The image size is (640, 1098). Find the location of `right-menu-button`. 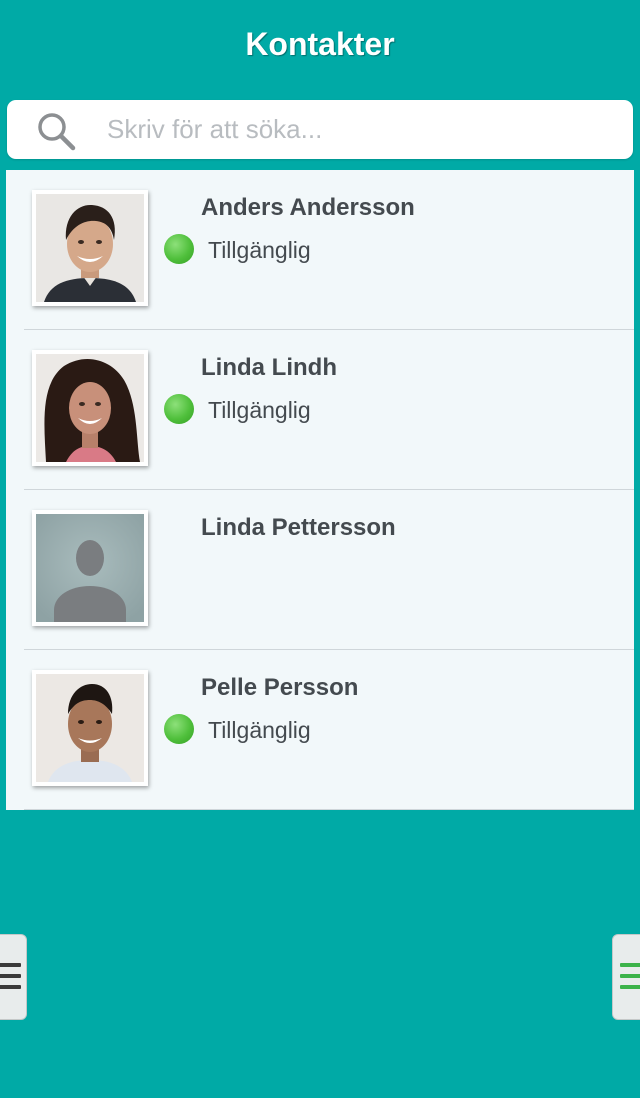

right-menu-button is located at coordinates (626, 977).